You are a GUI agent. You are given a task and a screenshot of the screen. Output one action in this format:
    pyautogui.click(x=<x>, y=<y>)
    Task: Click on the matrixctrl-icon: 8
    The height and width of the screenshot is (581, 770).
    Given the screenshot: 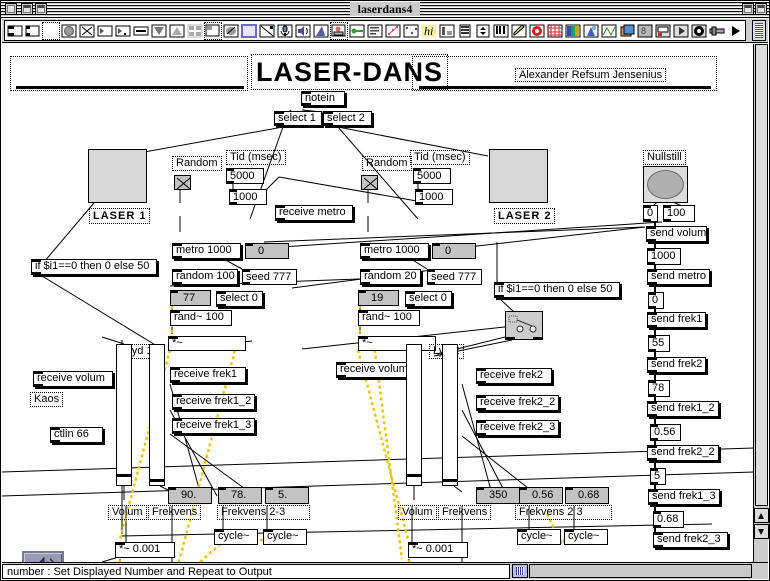 What is the action you would take?
    pyautogui.click(x=645, y=30)
    